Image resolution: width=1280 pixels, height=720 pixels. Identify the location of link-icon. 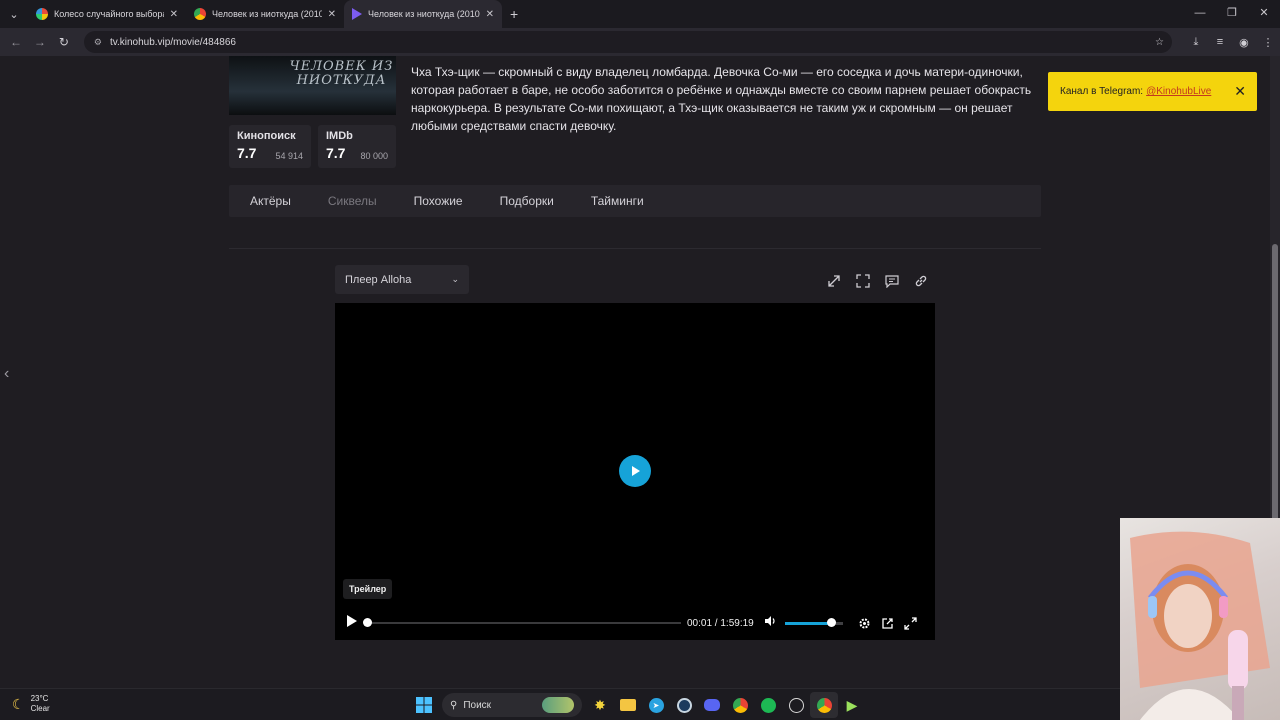
(920, 280).